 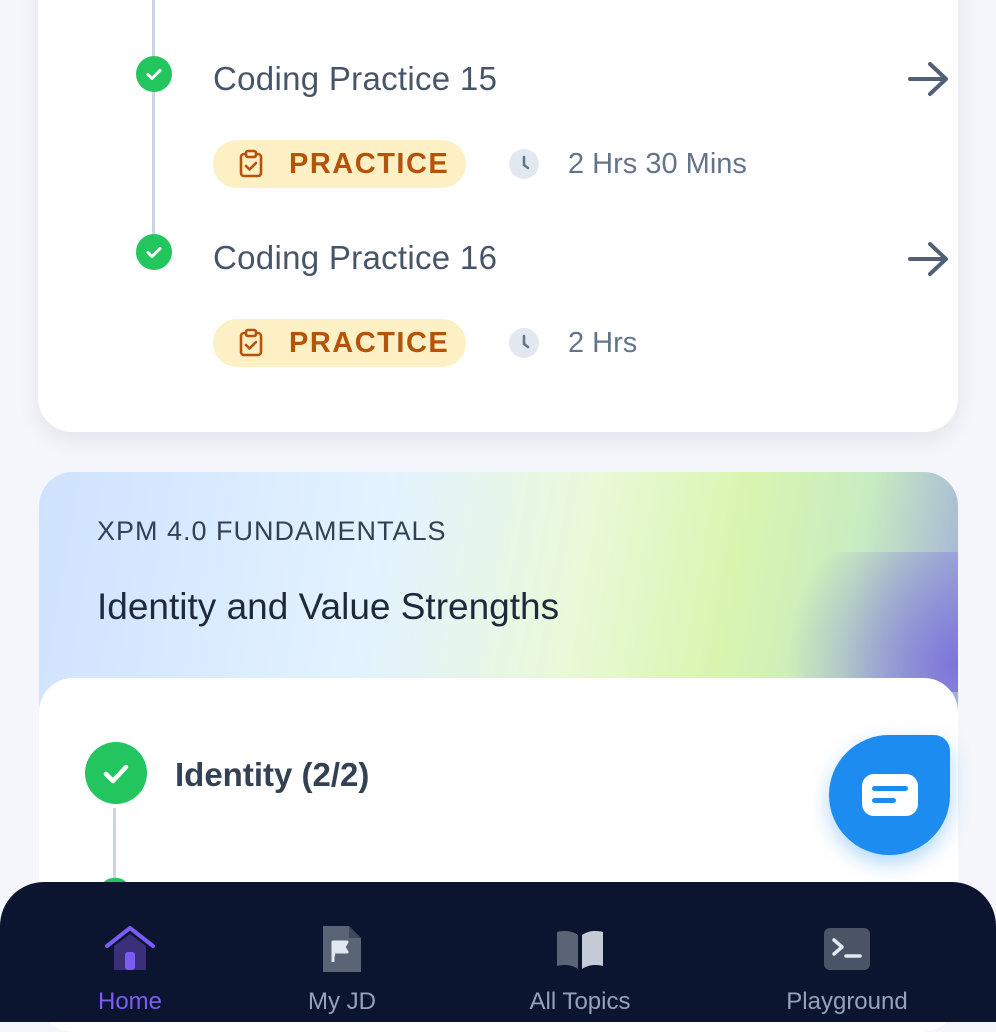 What do you see at coordinates (580, 1001) in the screenshot?
I see `nav-label: All Topics` at bounding box center [580, 1001].